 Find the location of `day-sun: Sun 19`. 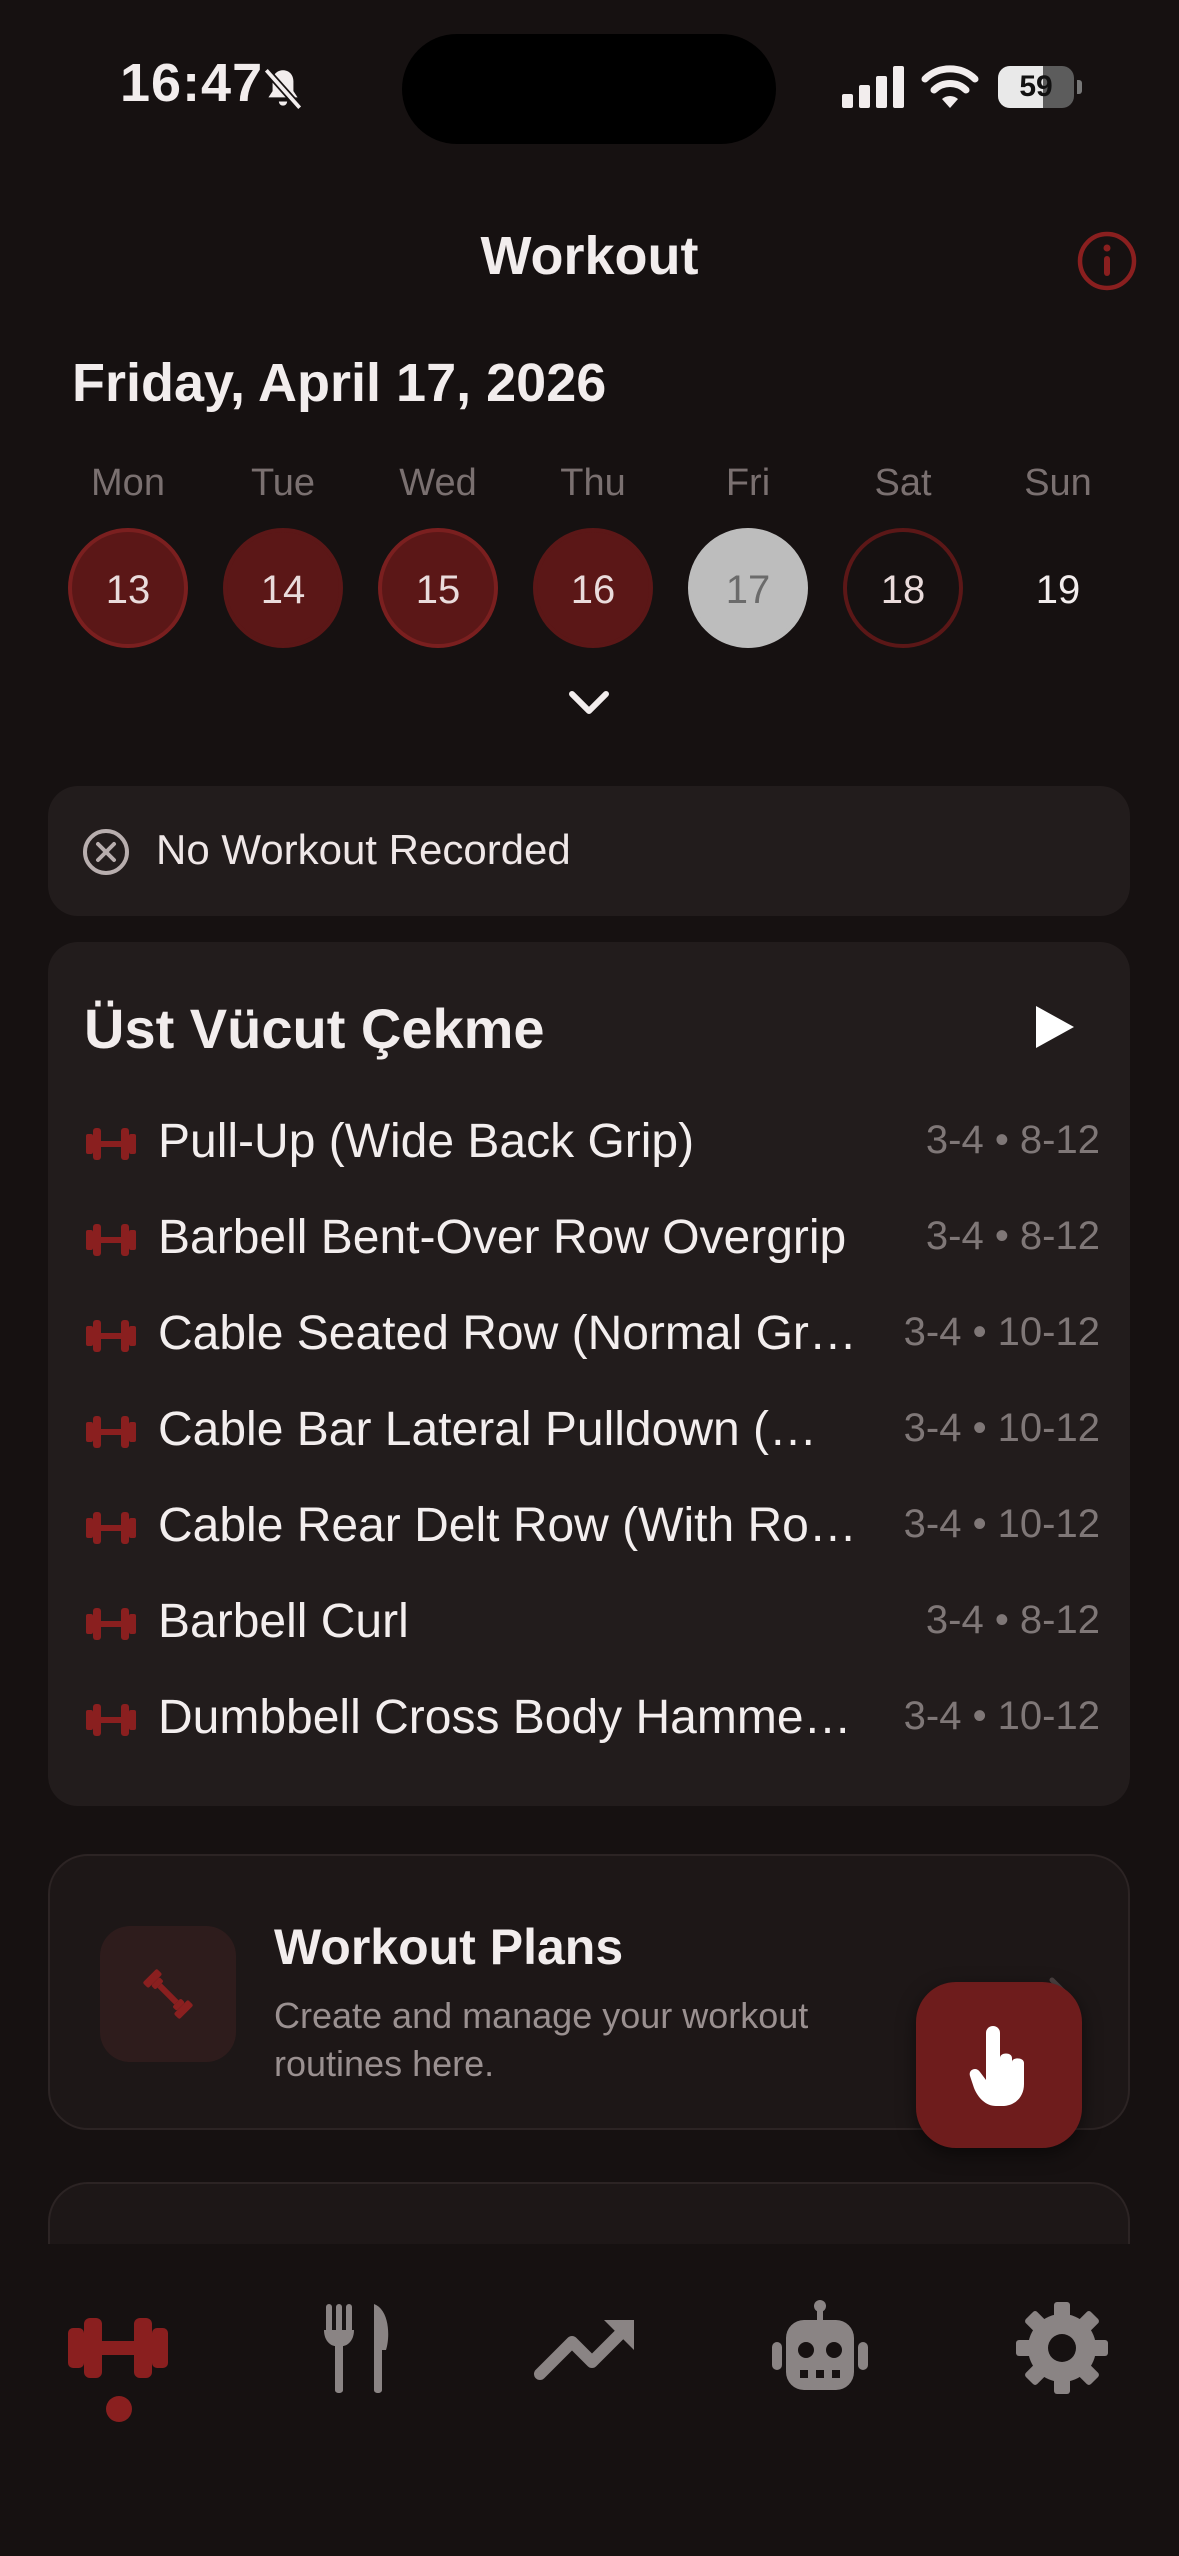

day-sun: Sun 19 is located at coordinates (1058, 557).